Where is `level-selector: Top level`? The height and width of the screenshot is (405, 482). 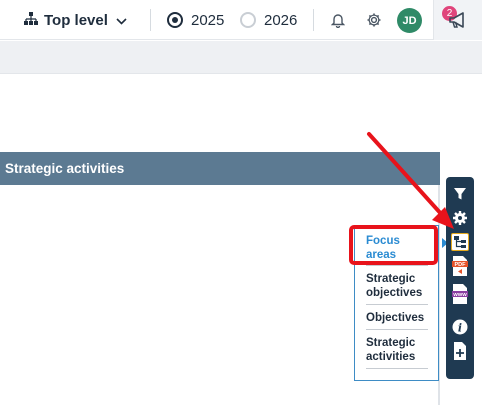
level-selector: Top level is located at coordinates (75, 20).